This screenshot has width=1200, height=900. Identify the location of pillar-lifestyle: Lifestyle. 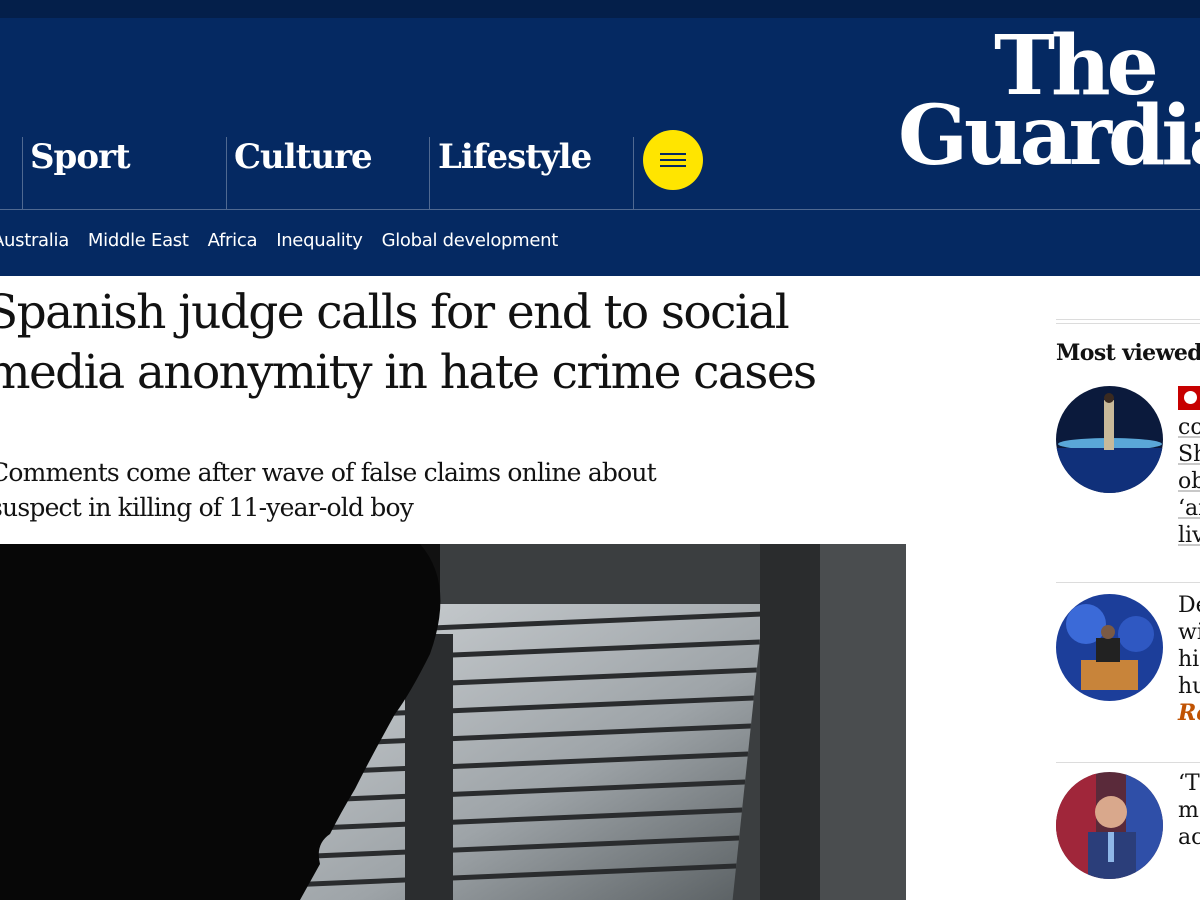
(511, 173).